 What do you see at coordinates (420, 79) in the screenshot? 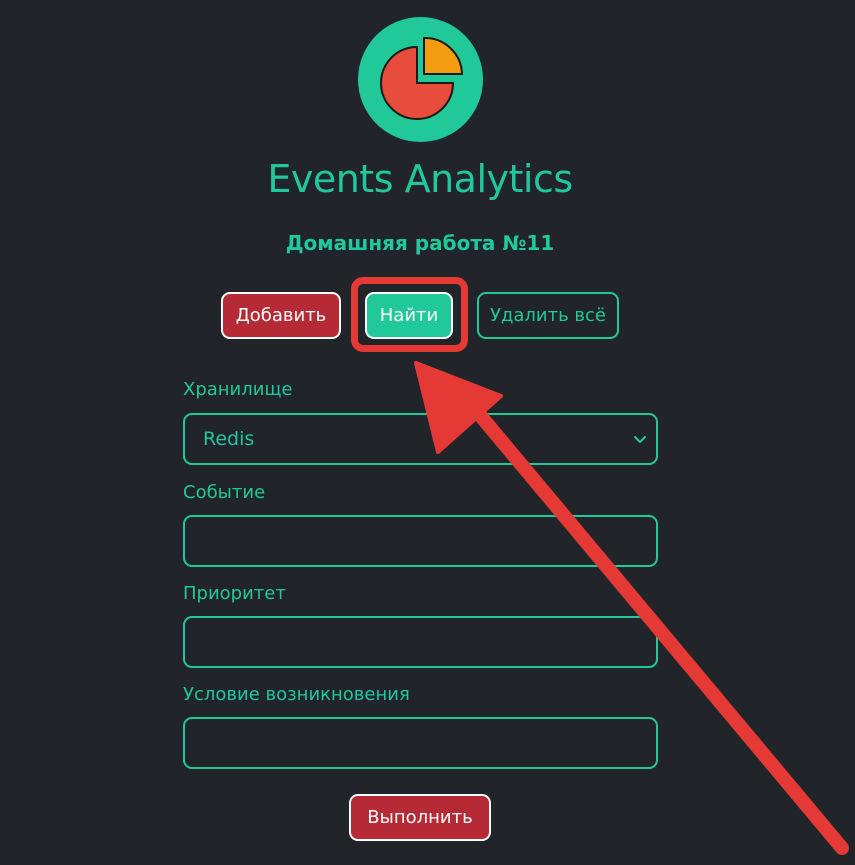
I see `pie-chart-logo-icon` at bounding box center [420, 79].